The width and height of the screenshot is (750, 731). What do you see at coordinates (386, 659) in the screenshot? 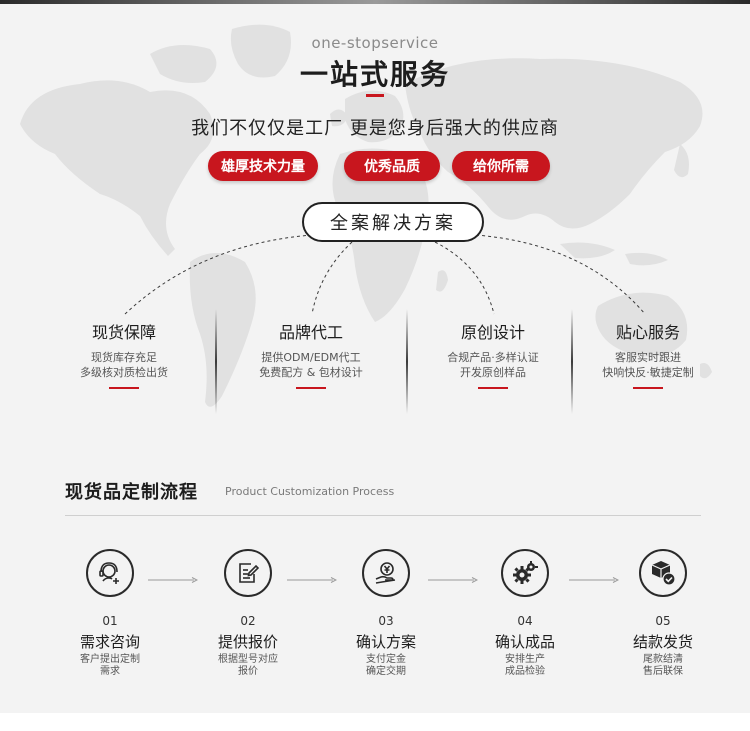
I see `step-desc-line: 支付定金` at bounding box center [386, 659].